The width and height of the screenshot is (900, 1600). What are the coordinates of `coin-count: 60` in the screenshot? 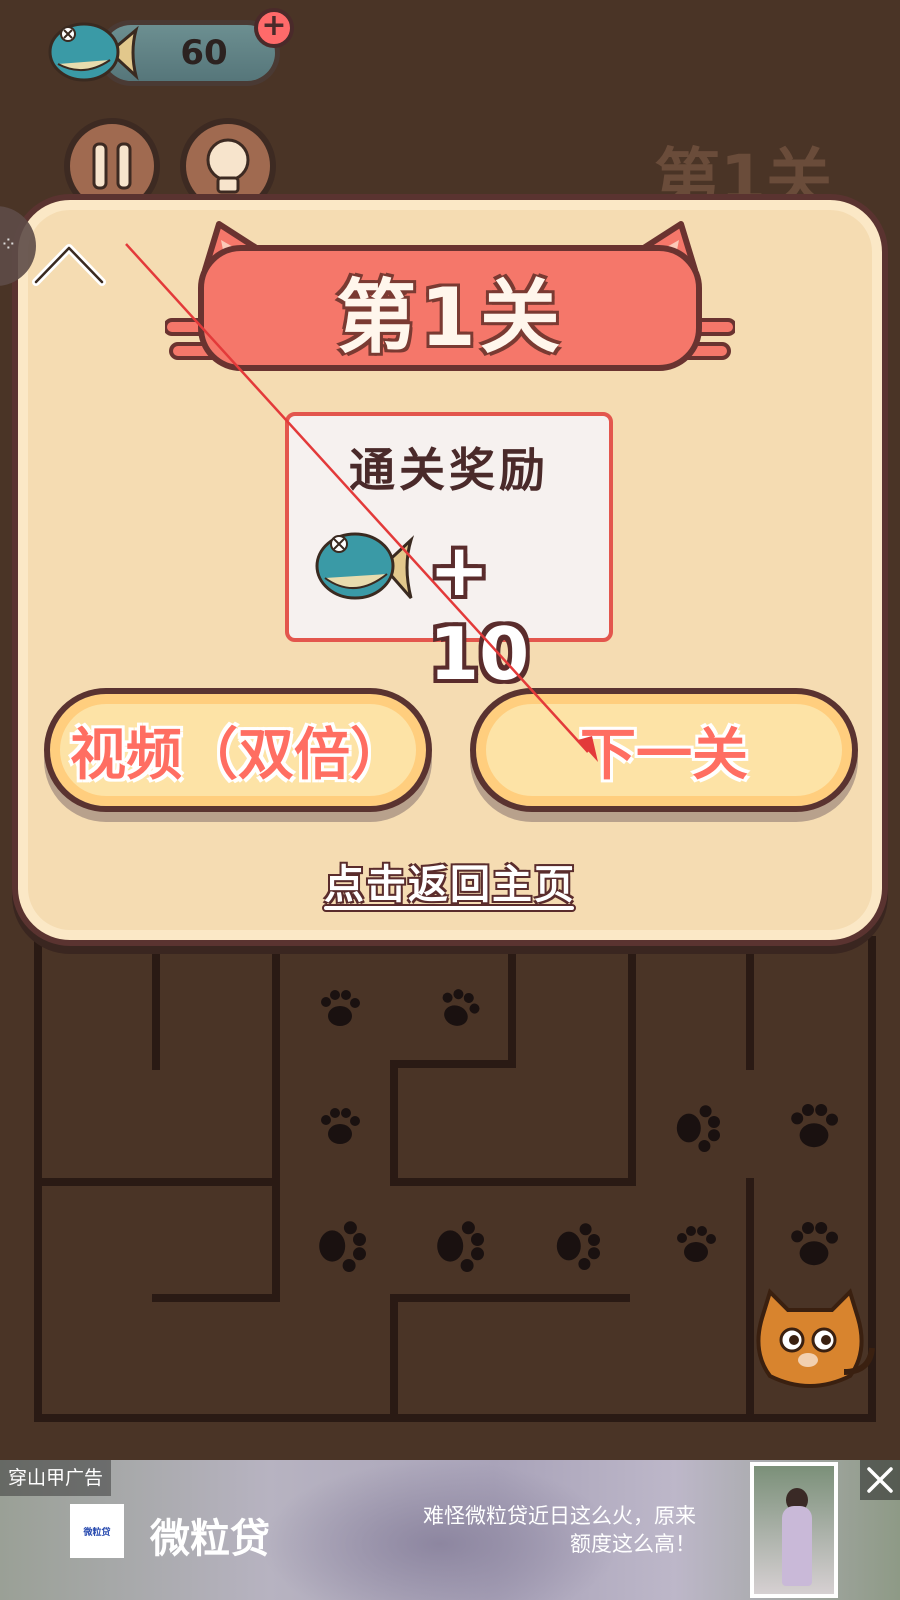 It's located at (204, 53).